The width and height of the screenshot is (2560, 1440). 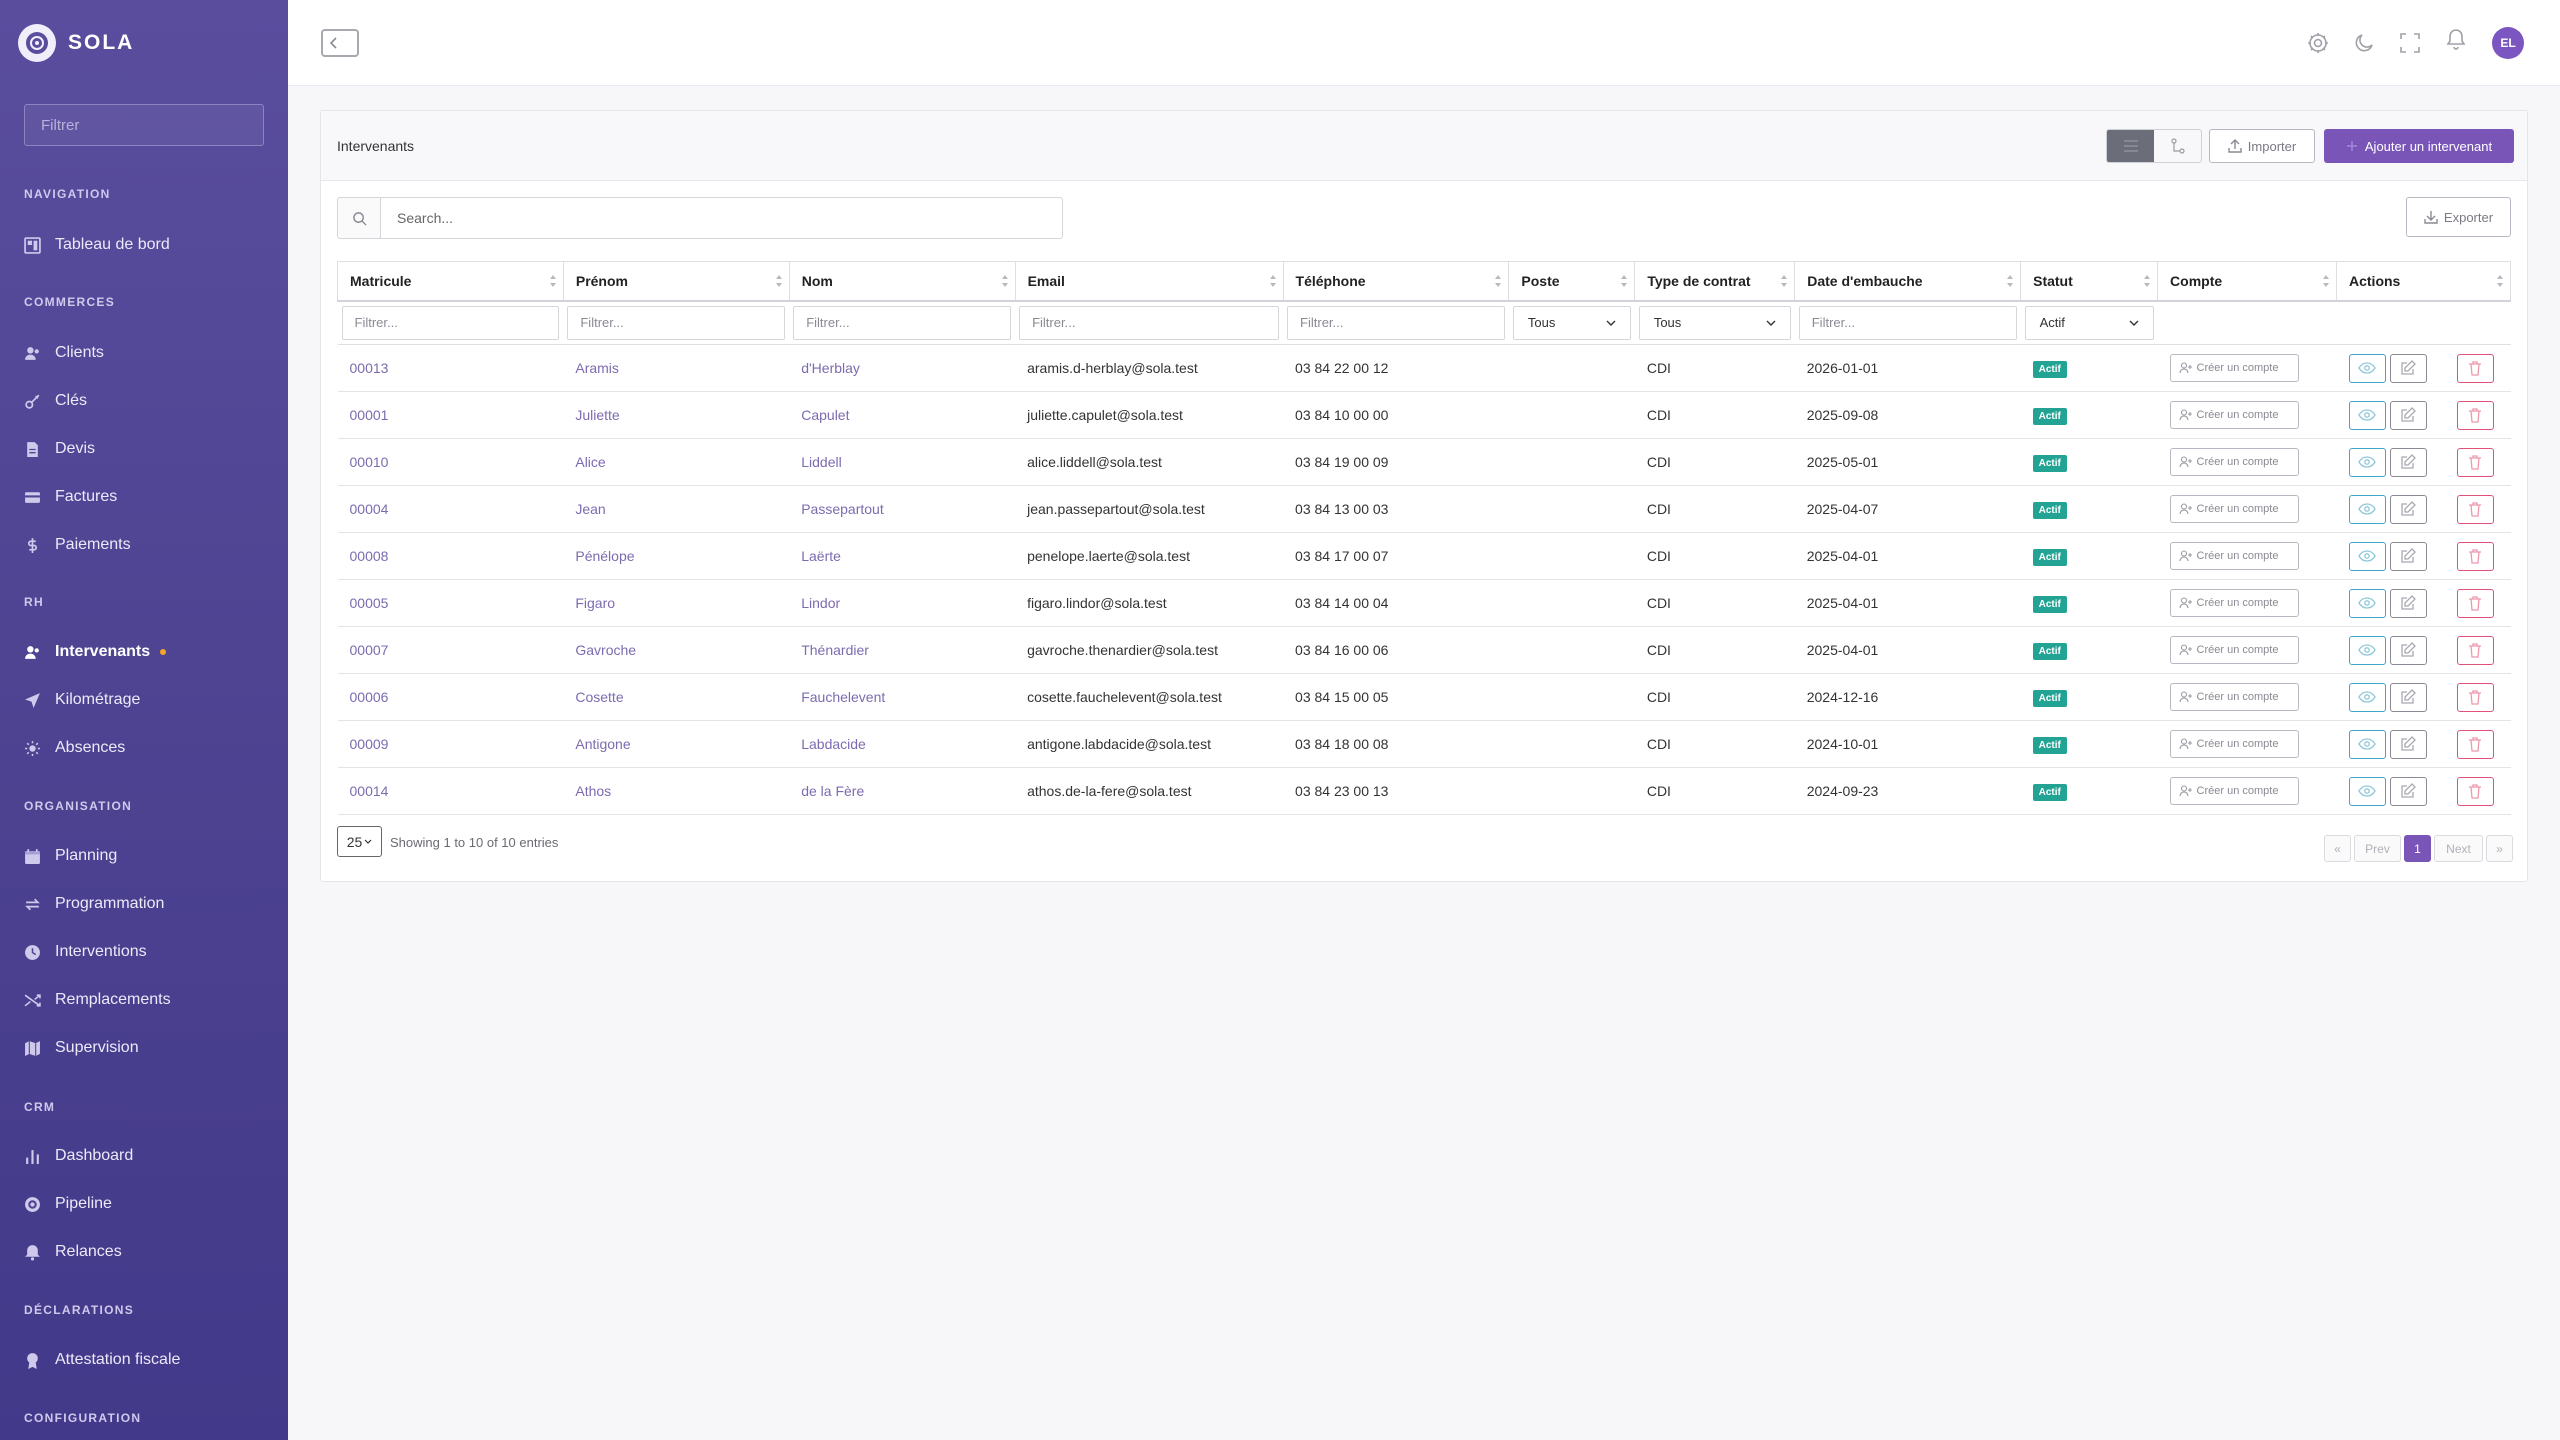 I want to click on filter-contrat-select: Tous, so click(x=1714, y=322).